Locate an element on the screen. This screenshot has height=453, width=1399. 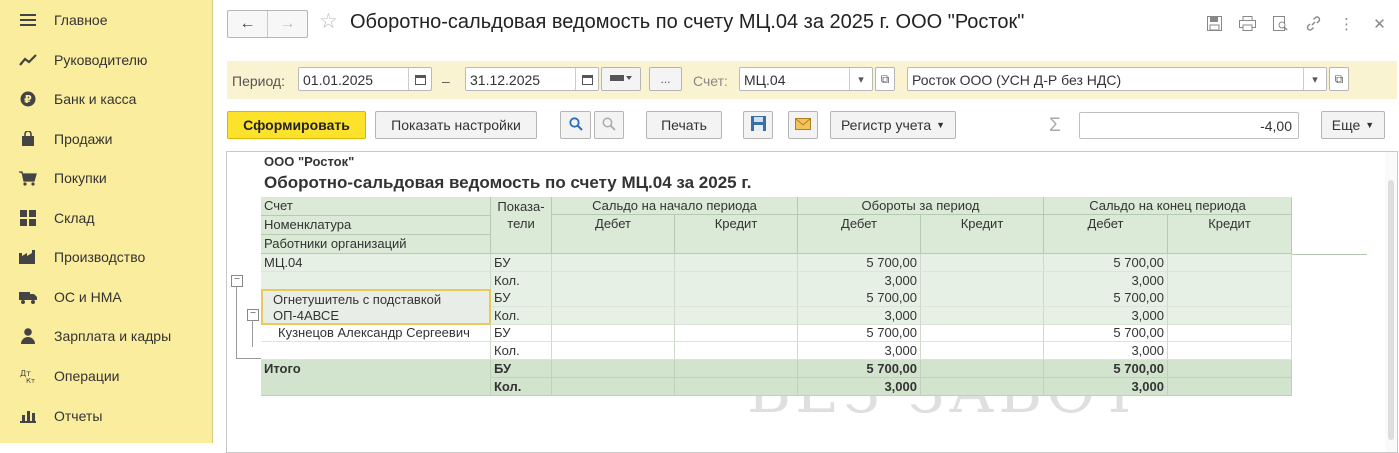
sidebar-item-assets: ОС и НМА is located at coordinates (106, 296).